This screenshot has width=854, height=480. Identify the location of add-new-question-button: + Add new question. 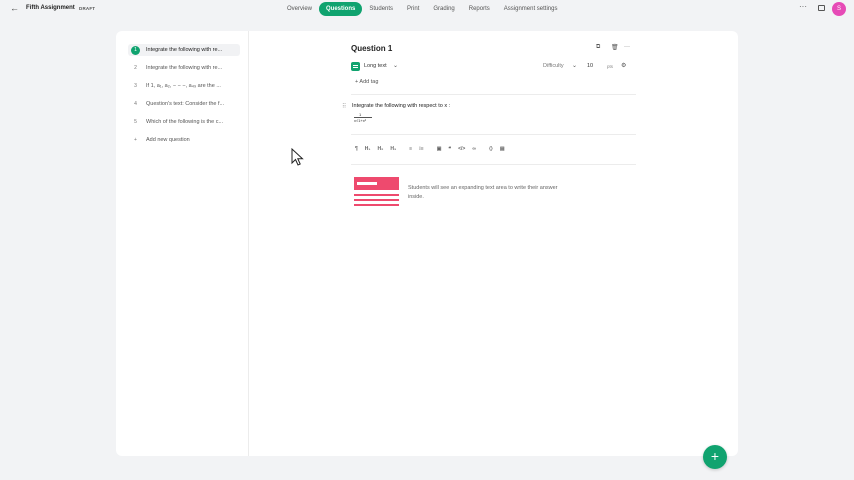
(184, 140).